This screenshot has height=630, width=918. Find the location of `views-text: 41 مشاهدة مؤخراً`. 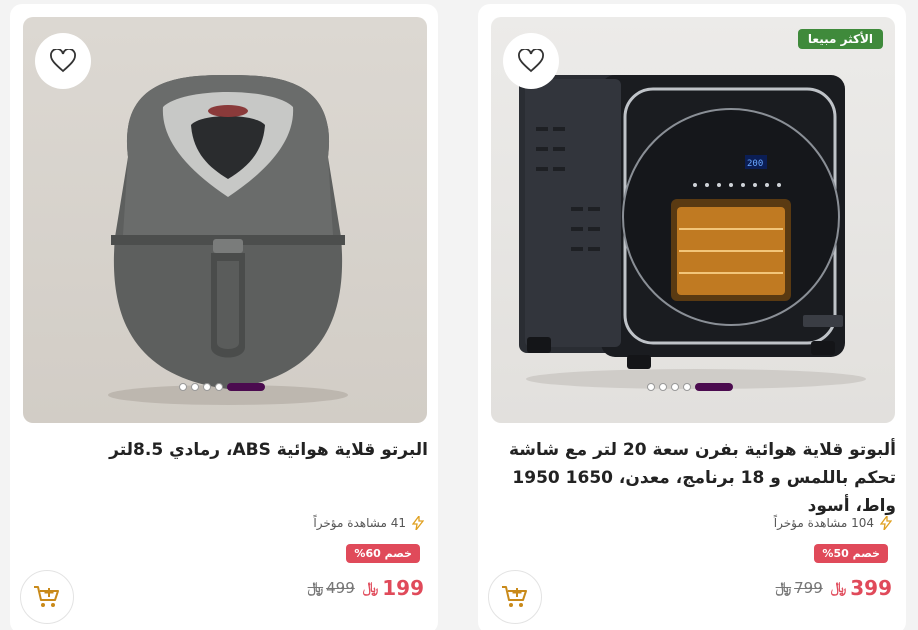

views-text: 41 مشاهدة مؤخراً is located at coordinates (359, 523).